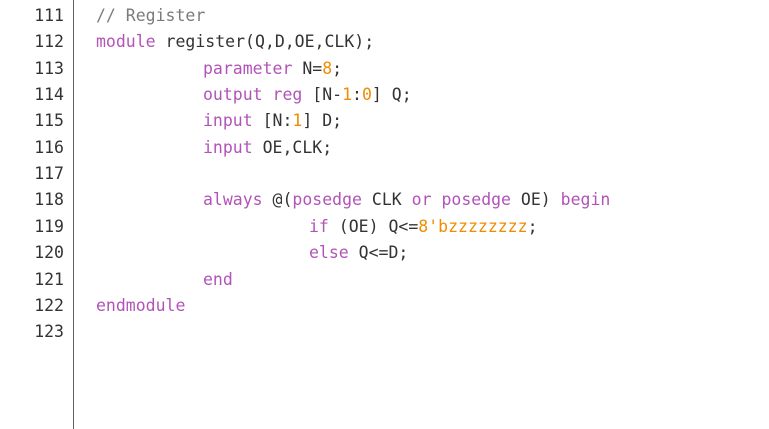  I want to click on keyword-token: begin, so click(585, 200).